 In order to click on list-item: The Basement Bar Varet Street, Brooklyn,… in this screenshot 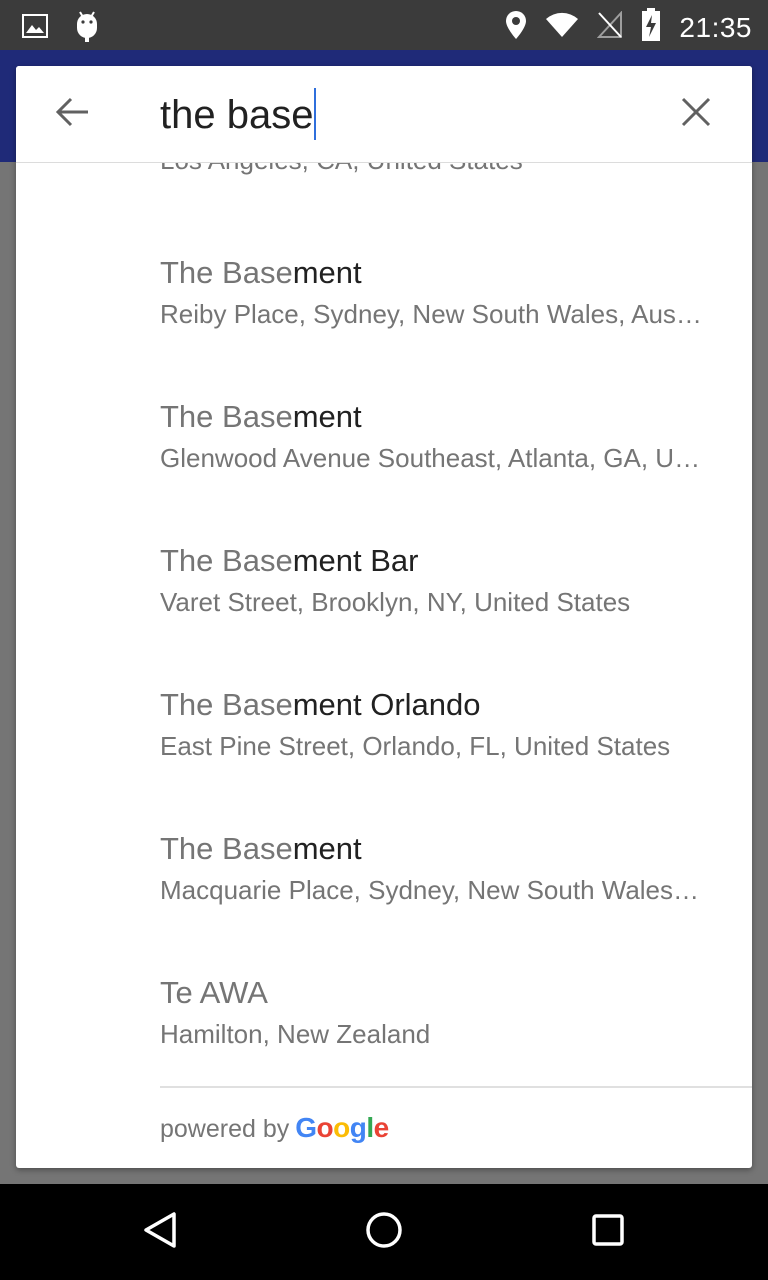, I will do `click(440, 580)`.